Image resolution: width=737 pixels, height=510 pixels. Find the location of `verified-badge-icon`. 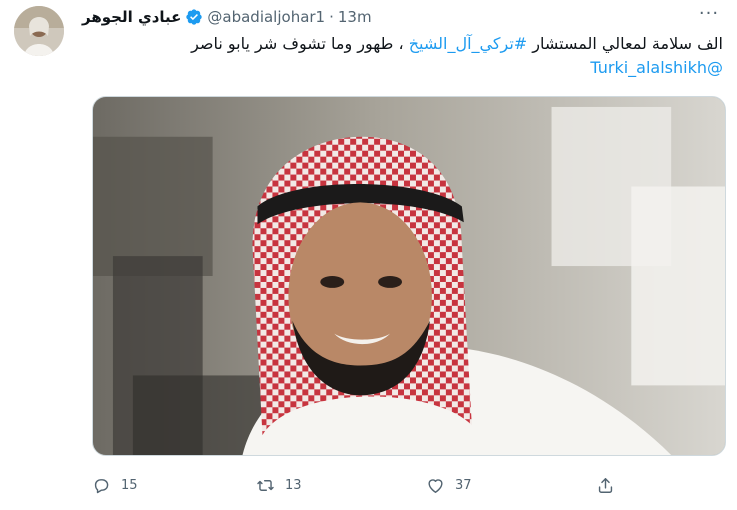

verified-badge-icon is located at coordinates (194, 17).